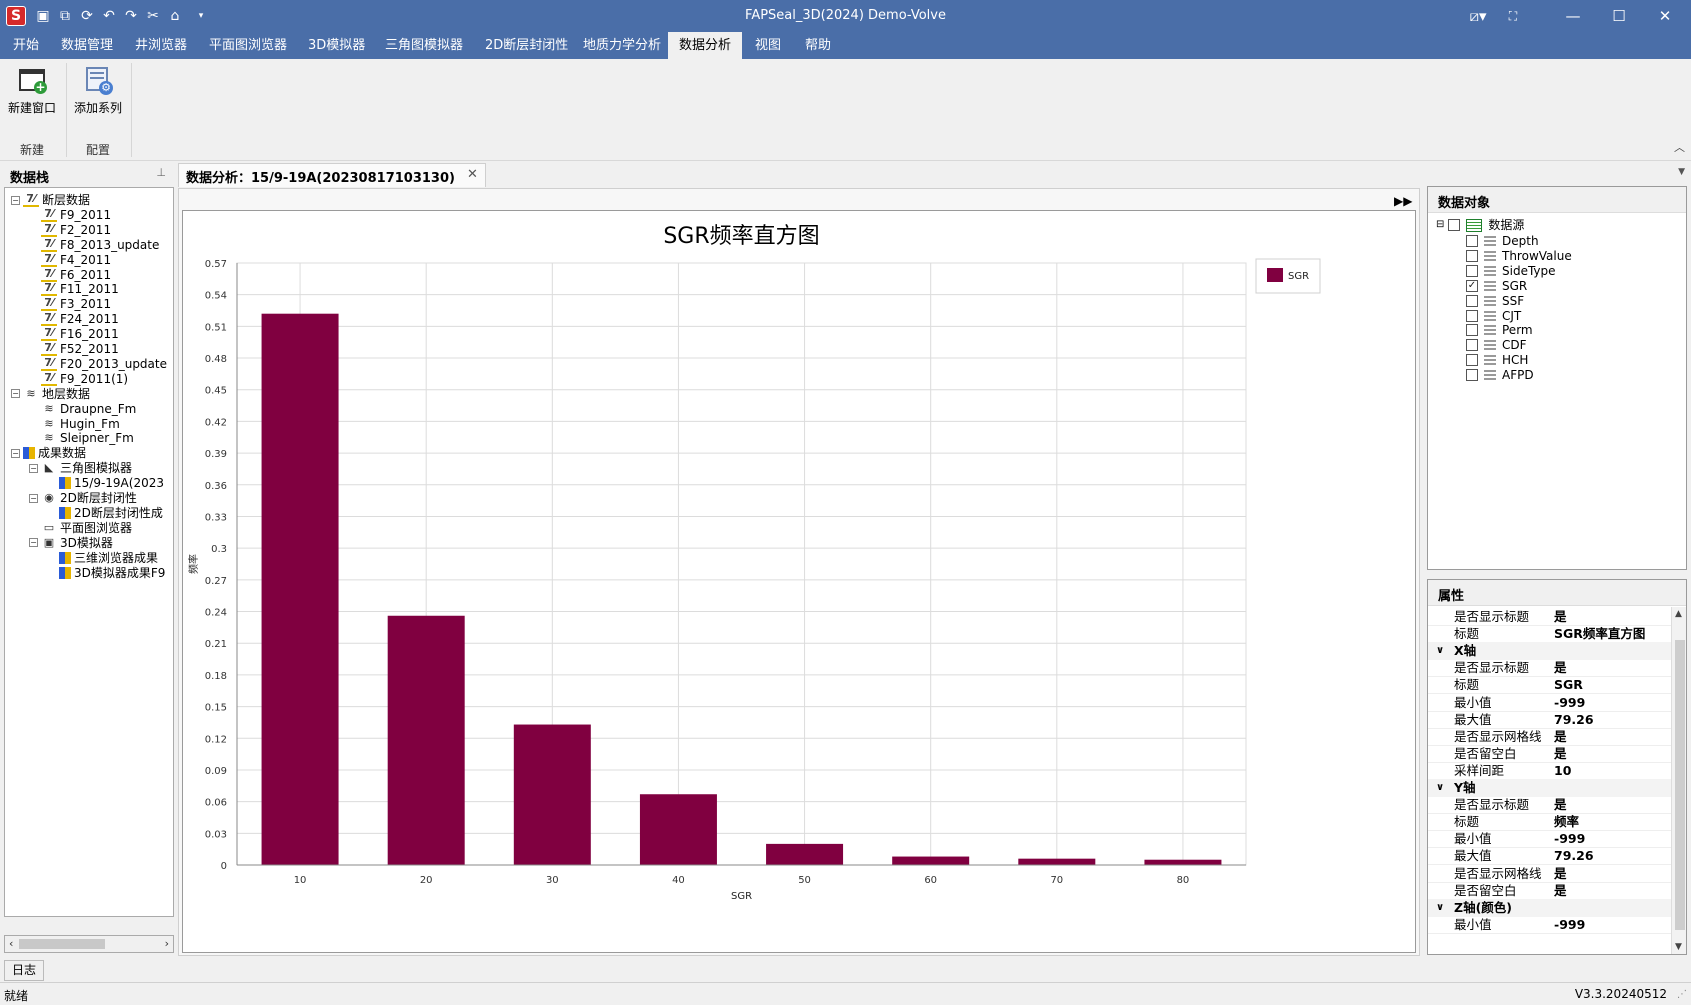 The height and width of the screenshot is (1005, 1691). I want to click on data-object-item: CDF, so click(1496, 345).